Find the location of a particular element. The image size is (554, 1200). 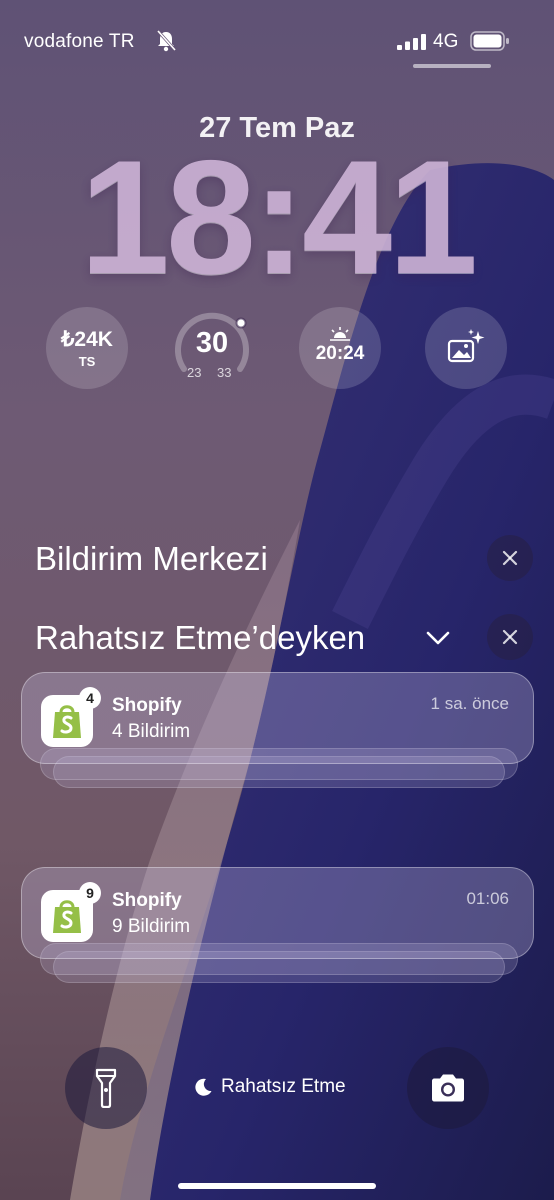

carrier-name: vodafone TR is located at coordinates (79, 41).